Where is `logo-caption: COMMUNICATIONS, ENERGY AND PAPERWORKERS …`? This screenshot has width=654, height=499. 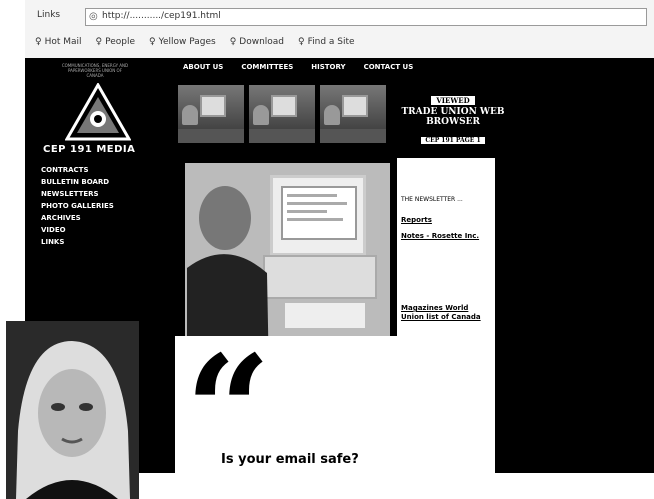
logo-caption: COMMUNICATIONS, ENERGY AND PAPERWORKERS … is located at coordinates (95, 70).